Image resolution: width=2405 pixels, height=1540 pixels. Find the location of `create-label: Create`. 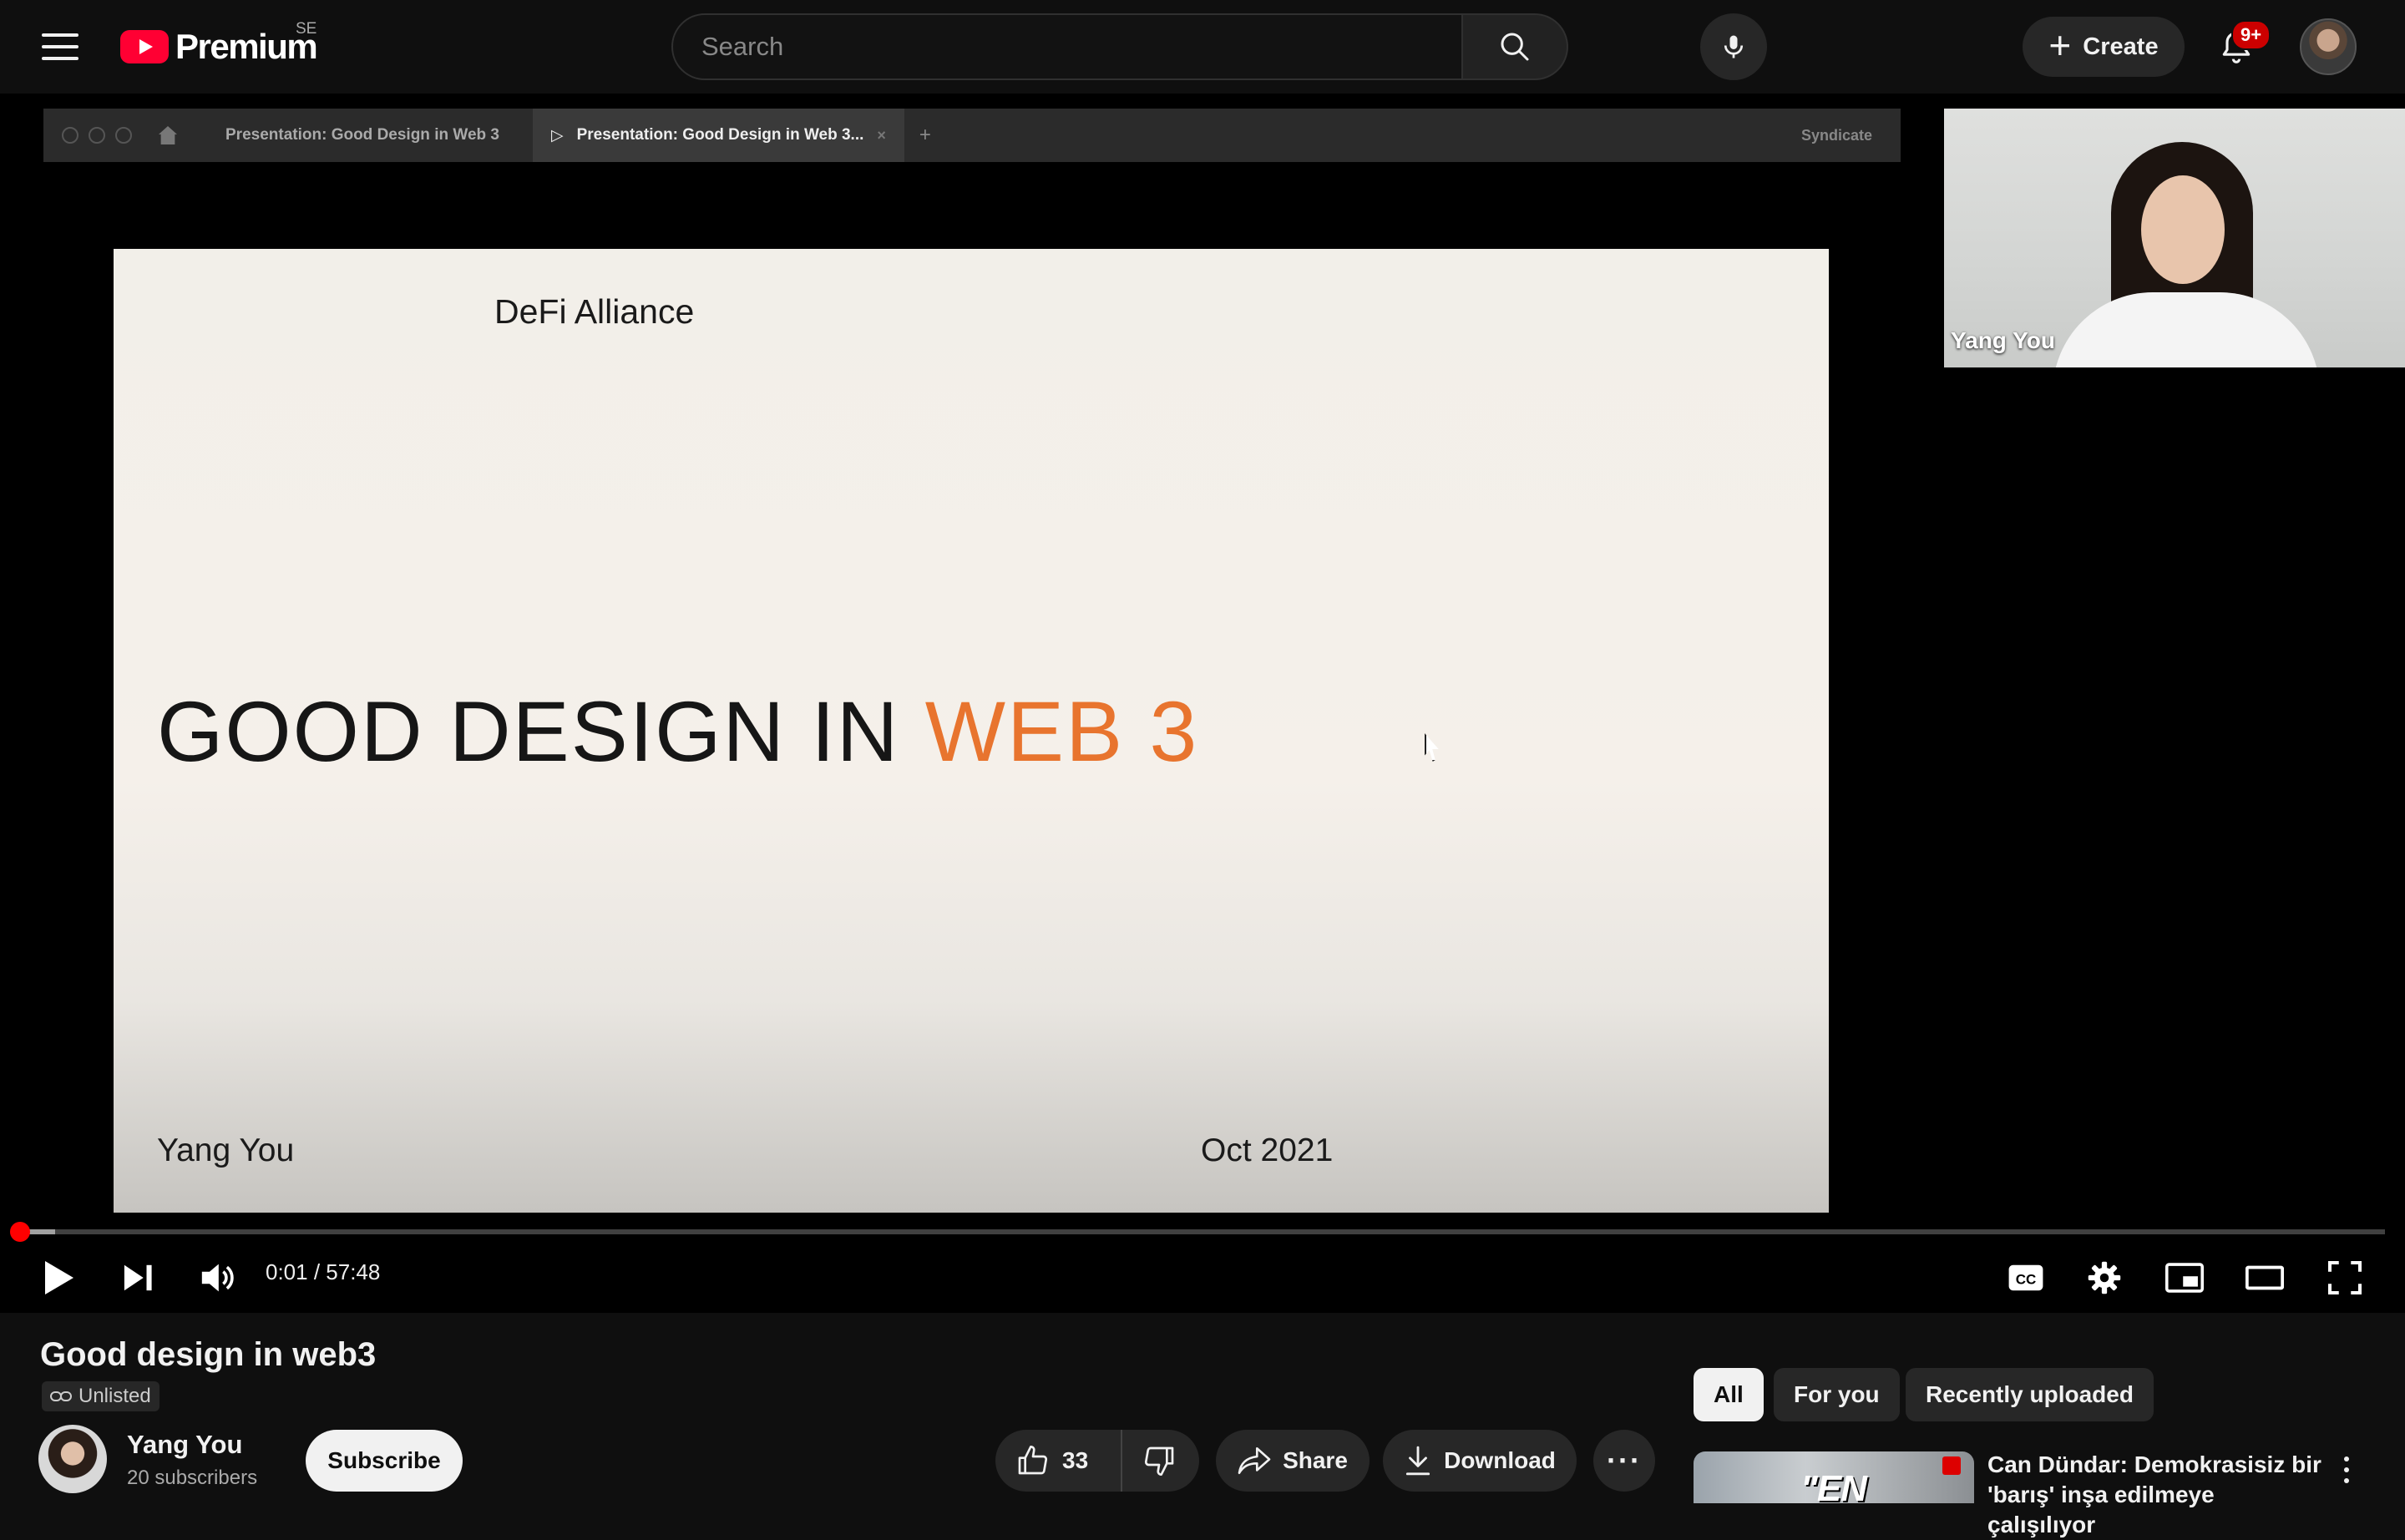

create-label: Create is located at coordinates (2121, 47).